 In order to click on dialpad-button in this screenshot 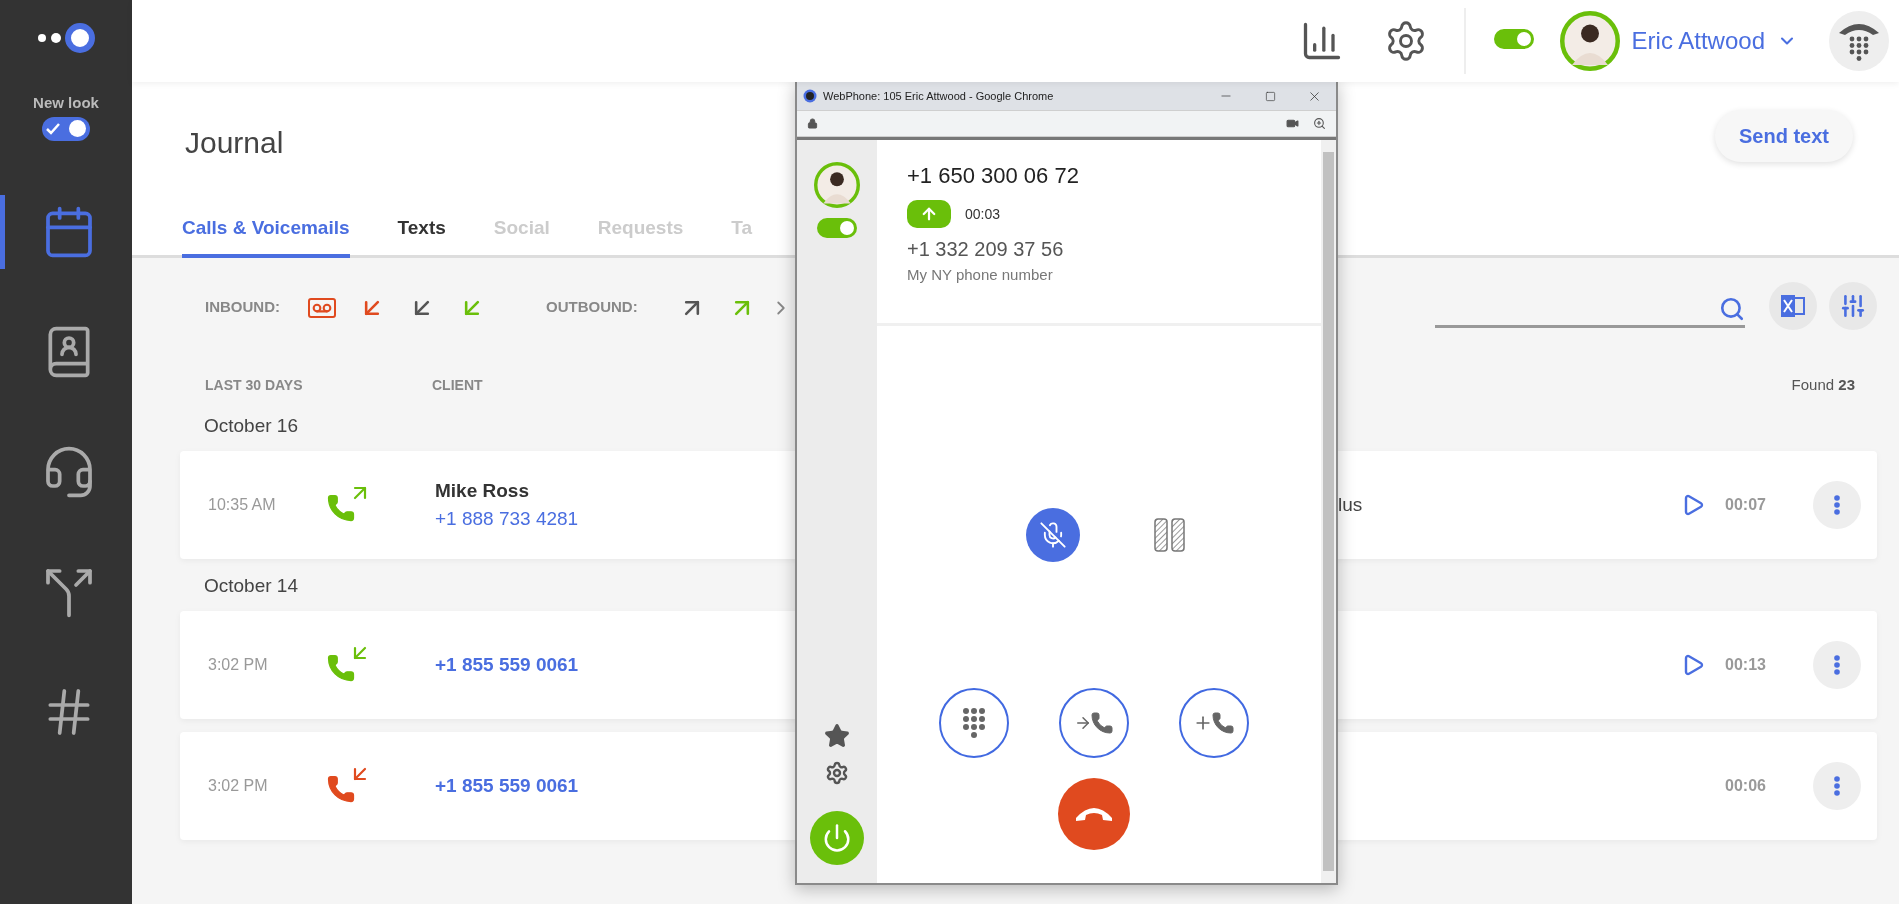, I will do `click(974, 723)`.